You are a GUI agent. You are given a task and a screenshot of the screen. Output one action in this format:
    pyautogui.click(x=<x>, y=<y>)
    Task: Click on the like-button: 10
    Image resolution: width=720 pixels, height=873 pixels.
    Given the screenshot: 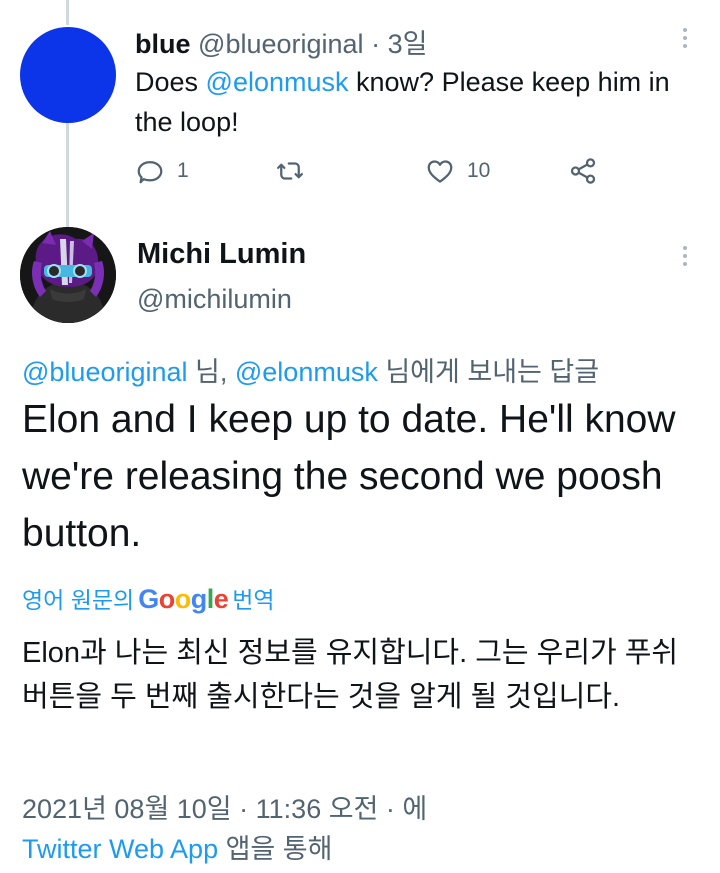 What is the action you would take?
    pyautogui.click(x=457, y=171)
    